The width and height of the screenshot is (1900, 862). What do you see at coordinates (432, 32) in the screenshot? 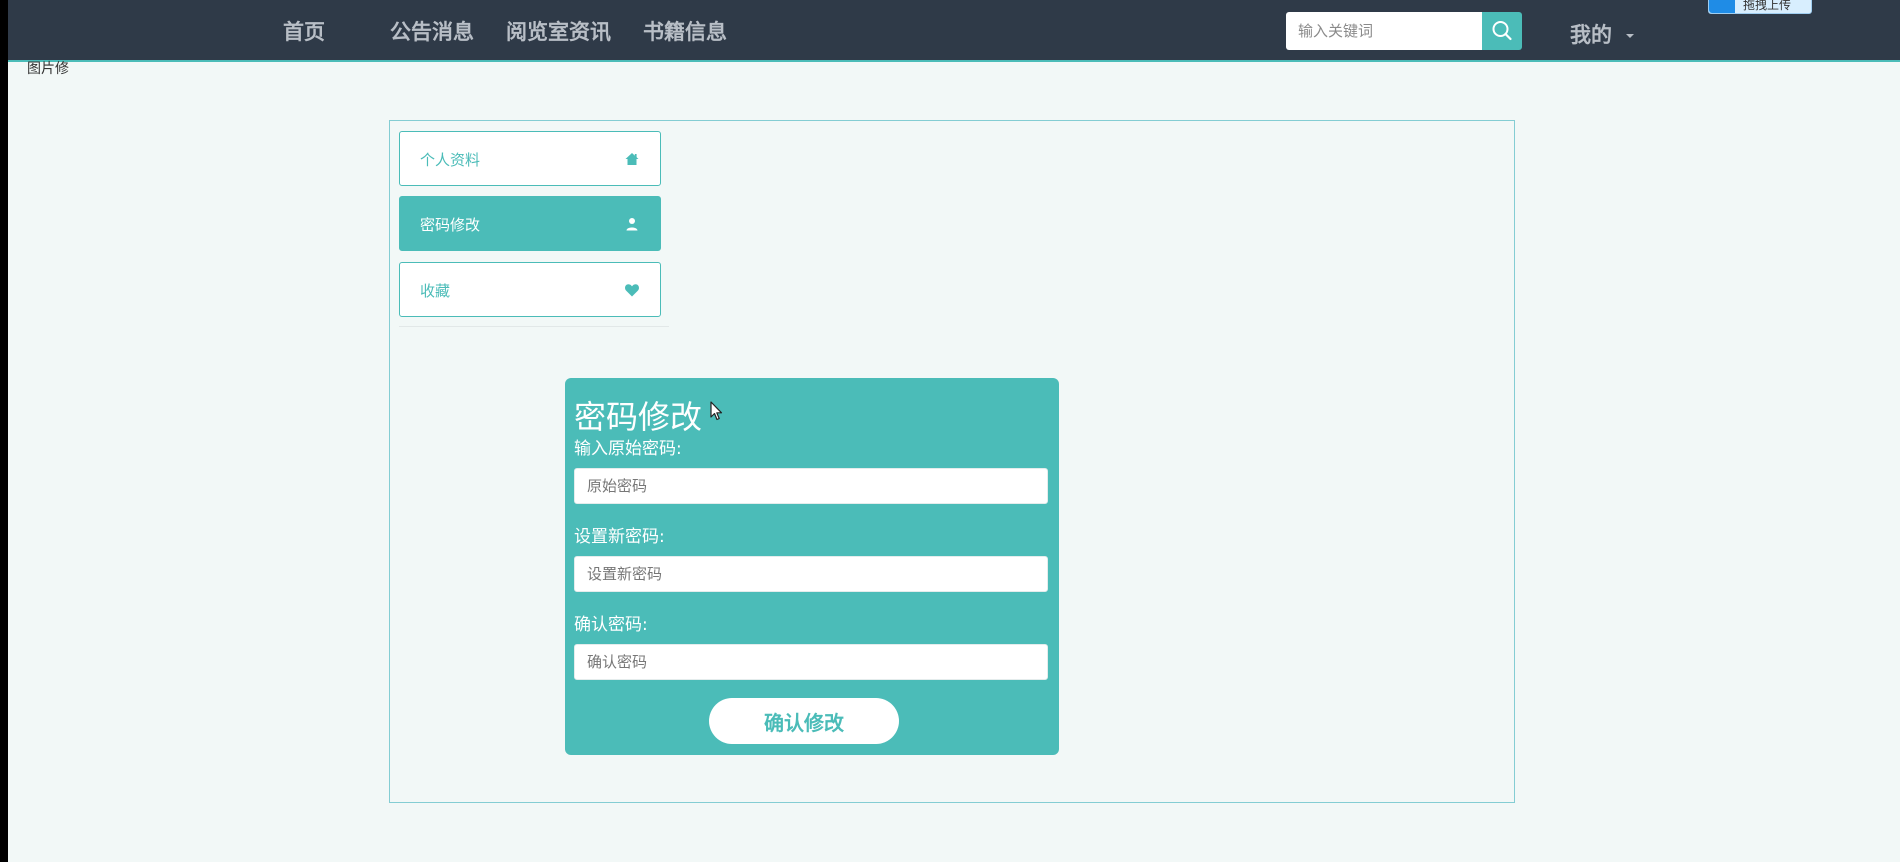
I see `nav-link-announcements: 公告消息` at bounding box center [432, 32].